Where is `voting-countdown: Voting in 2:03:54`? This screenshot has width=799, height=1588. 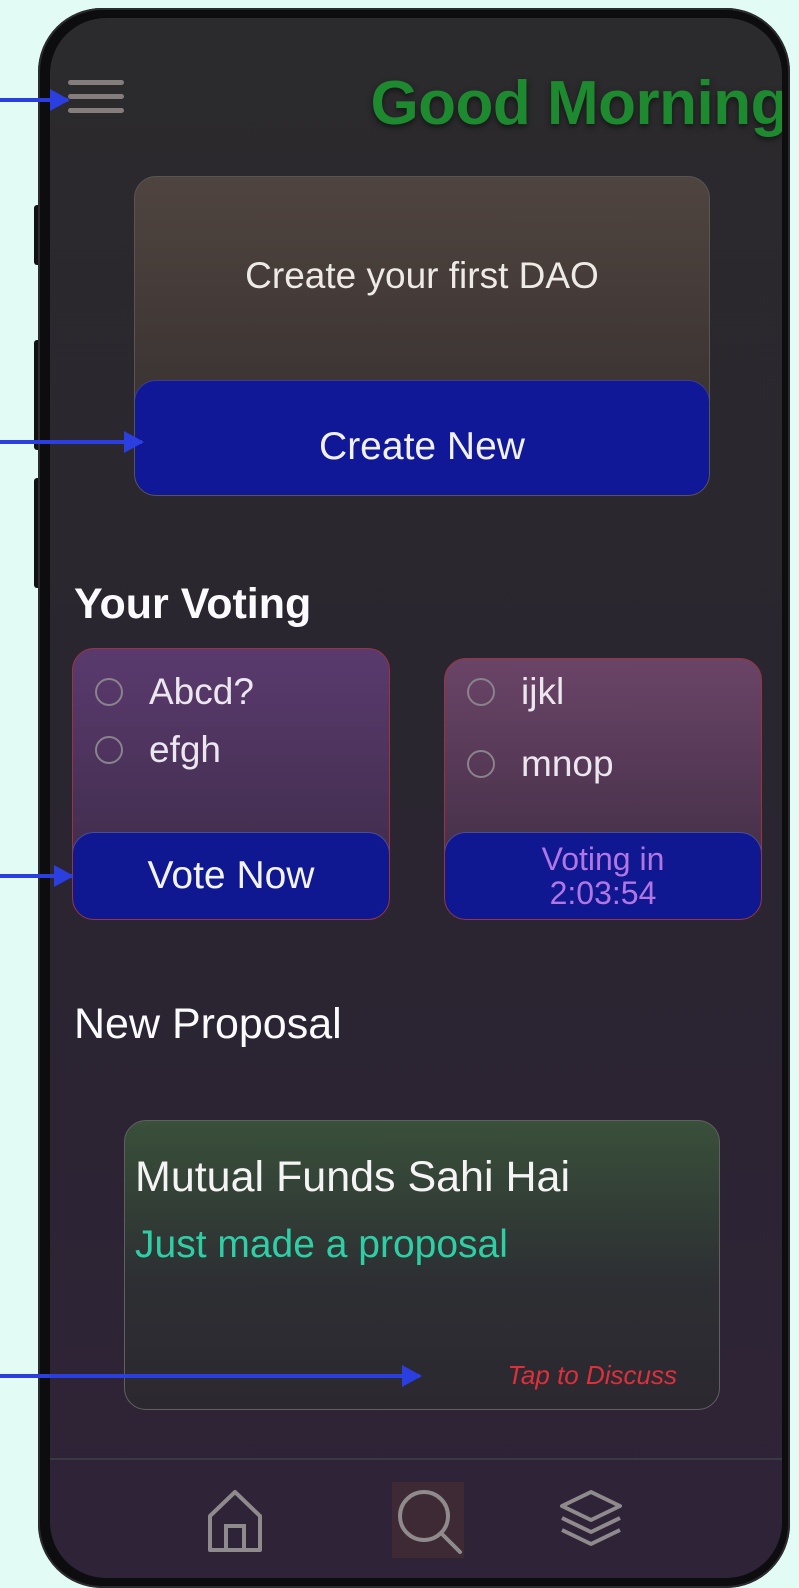 voting-countdown: Voting in 2:03:54 is located at coordinates (603, 875).